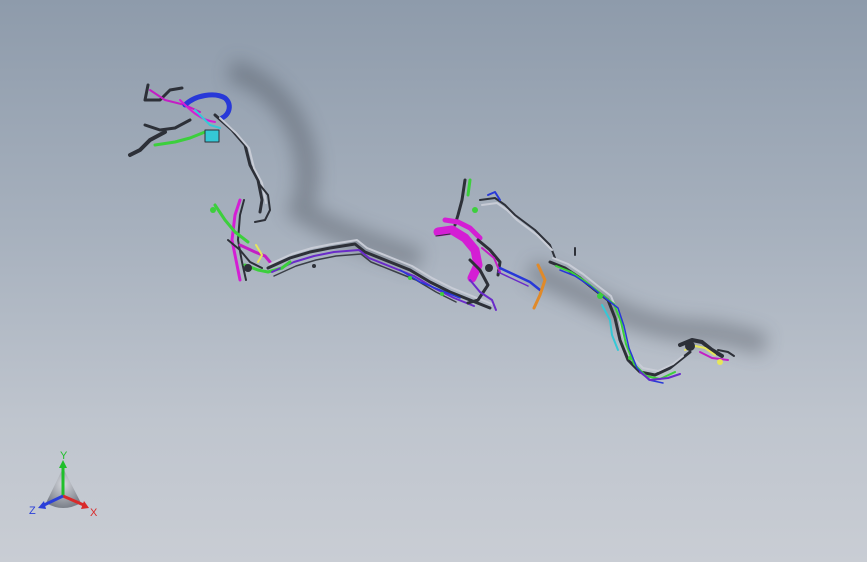 The height and width of the screenshot is (562, 867). What do you see at coordinates (32, 511) in the screenshot?
I see `triad-z-label: Z` at bounding box center [32, 511].